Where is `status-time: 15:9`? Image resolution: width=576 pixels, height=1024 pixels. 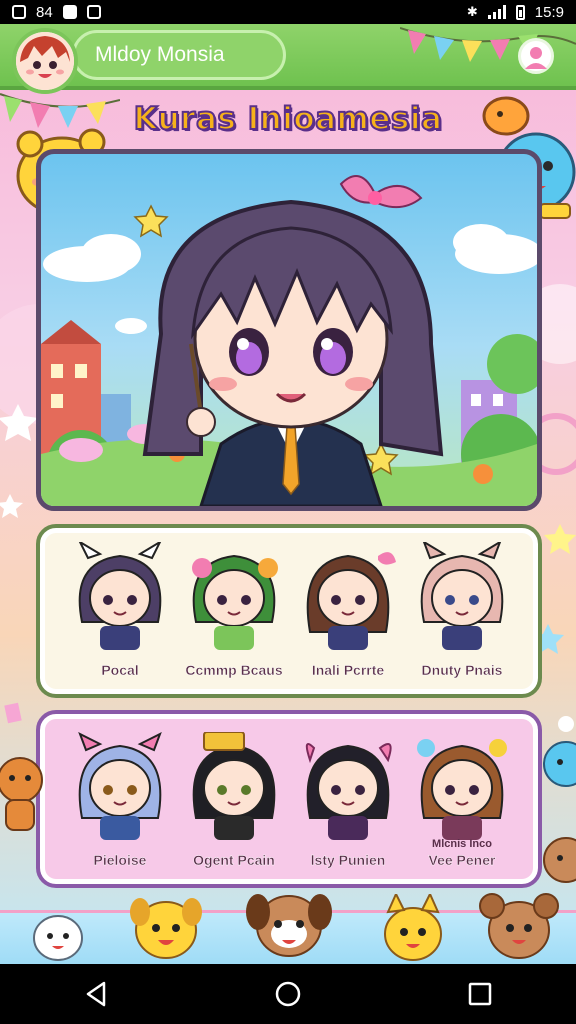 status-time: 15:9 is located at coordinates (549, 12).